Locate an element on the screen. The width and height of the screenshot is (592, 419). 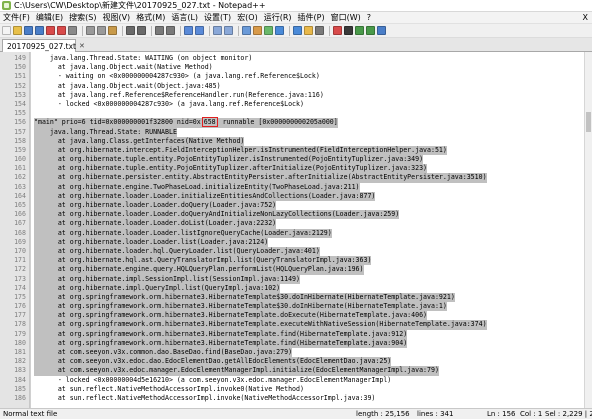
line-number: 177 is located at coordinates (20, 315).